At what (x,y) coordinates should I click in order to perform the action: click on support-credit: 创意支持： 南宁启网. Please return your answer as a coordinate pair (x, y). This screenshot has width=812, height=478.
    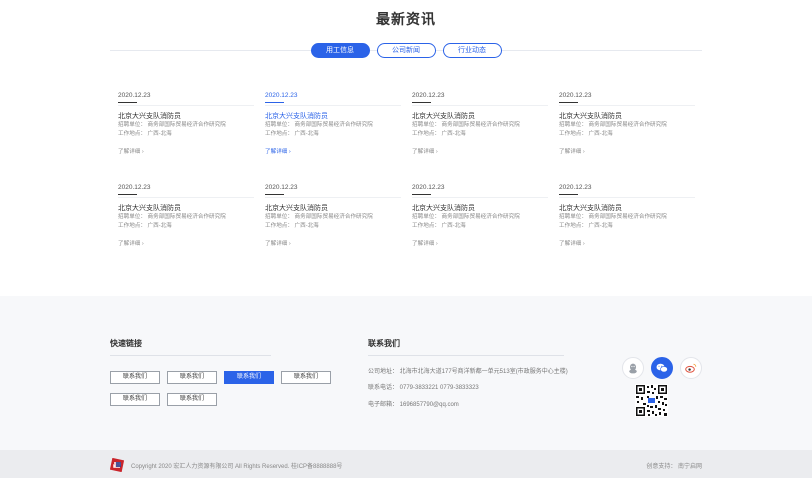
    Looking at the image, I should click on (674, 467).